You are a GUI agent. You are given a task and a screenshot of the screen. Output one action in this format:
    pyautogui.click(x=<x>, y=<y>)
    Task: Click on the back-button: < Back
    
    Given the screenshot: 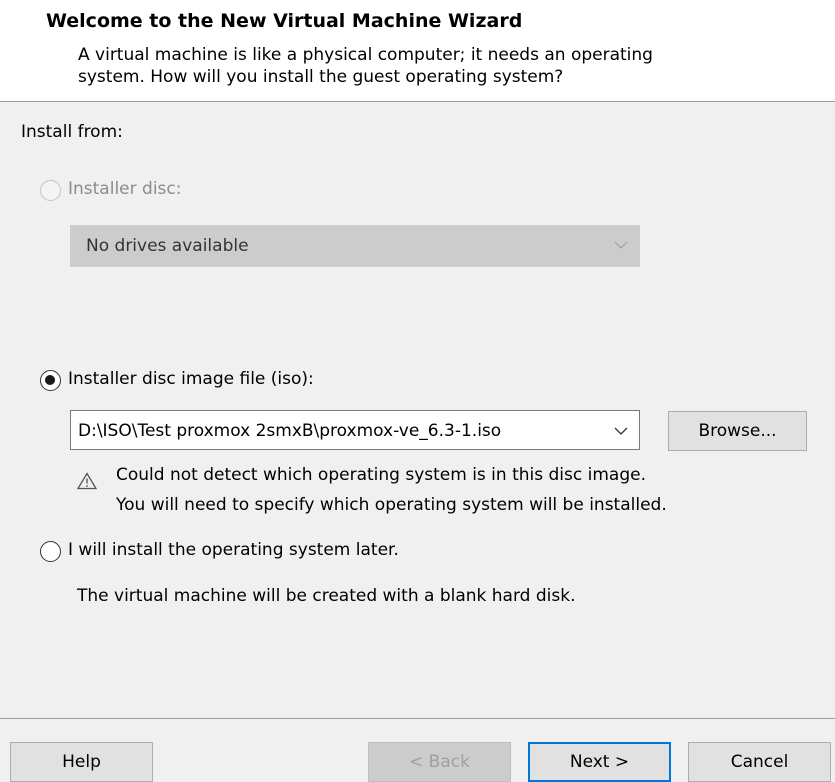 What is the action you would take?
    pyautogui.click(x=439, y=762)
    